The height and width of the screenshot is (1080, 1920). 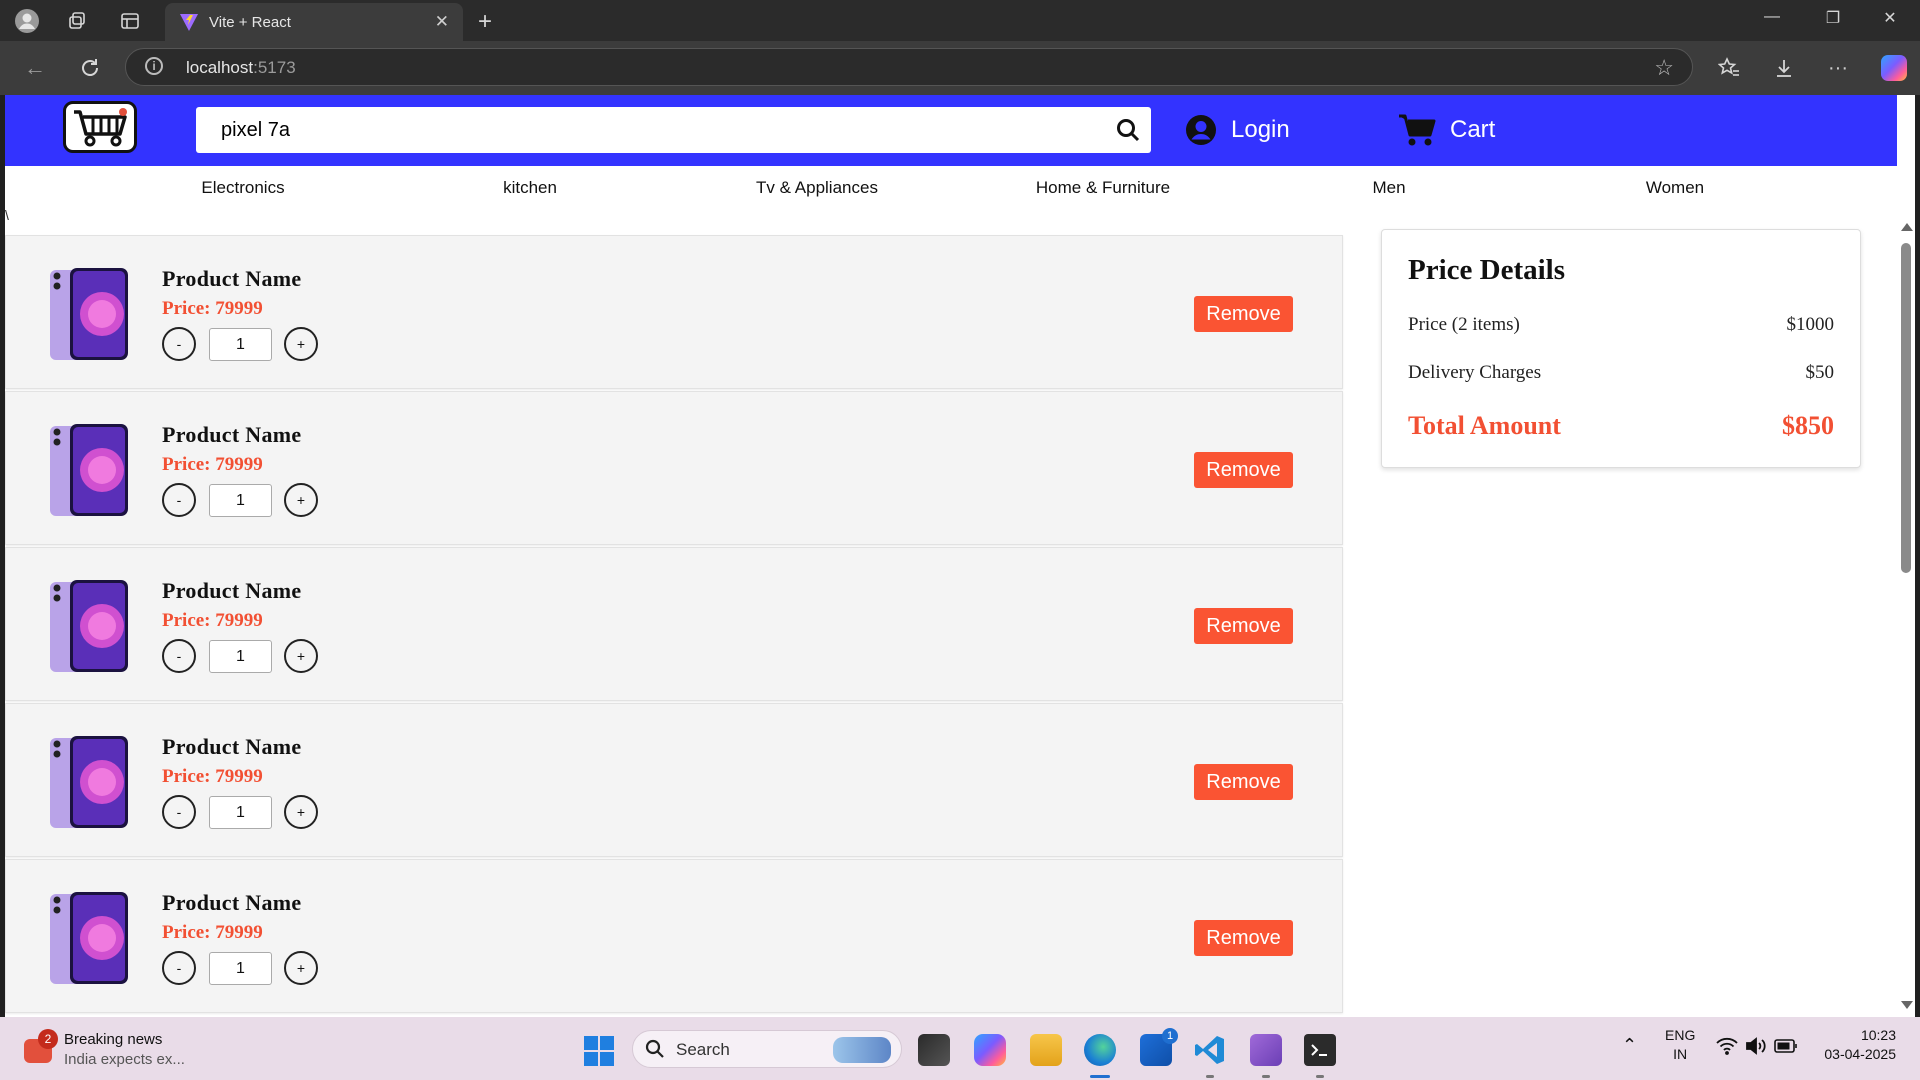 I want to click on news-badge: 2, so click(x=48, y=1039).